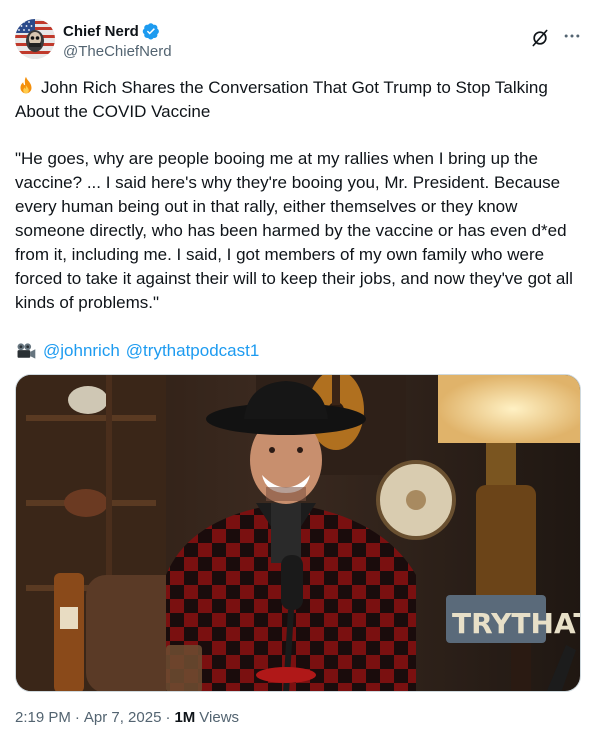  What do you see at coordinates (101, 31) in the screenshot?
I see `author-name: Chief Nerd` at bounding box center [101, 31].